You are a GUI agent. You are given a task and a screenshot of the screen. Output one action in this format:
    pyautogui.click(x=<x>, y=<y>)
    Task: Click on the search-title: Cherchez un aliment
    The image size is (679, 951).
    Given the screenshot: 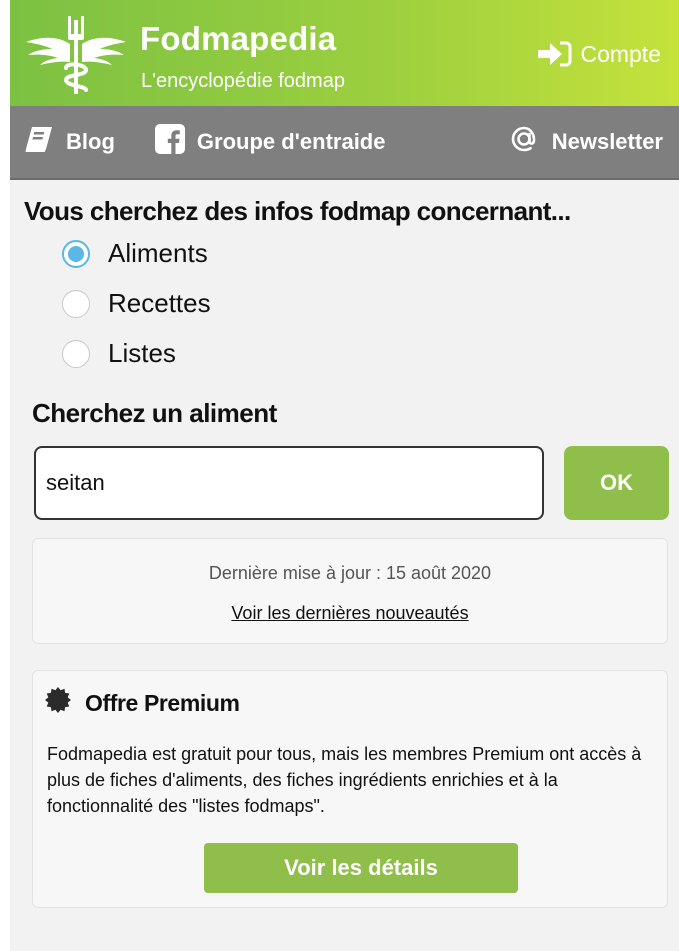 What is the action you would take?
    pyautogui.click(x=154, y=413)
    